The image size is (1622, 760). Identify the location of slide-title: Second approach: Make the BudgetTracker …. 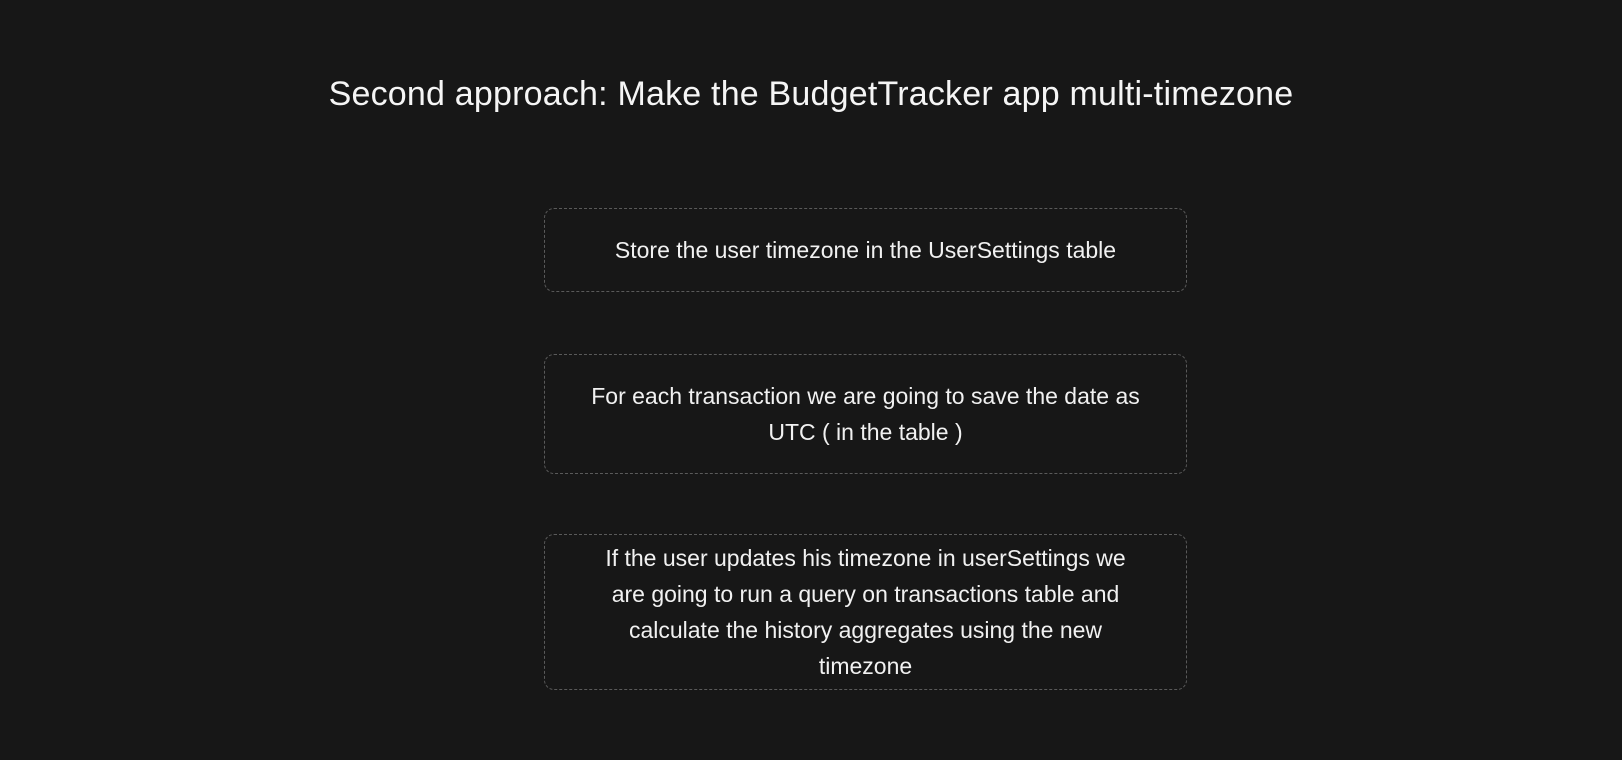
(811, 94).